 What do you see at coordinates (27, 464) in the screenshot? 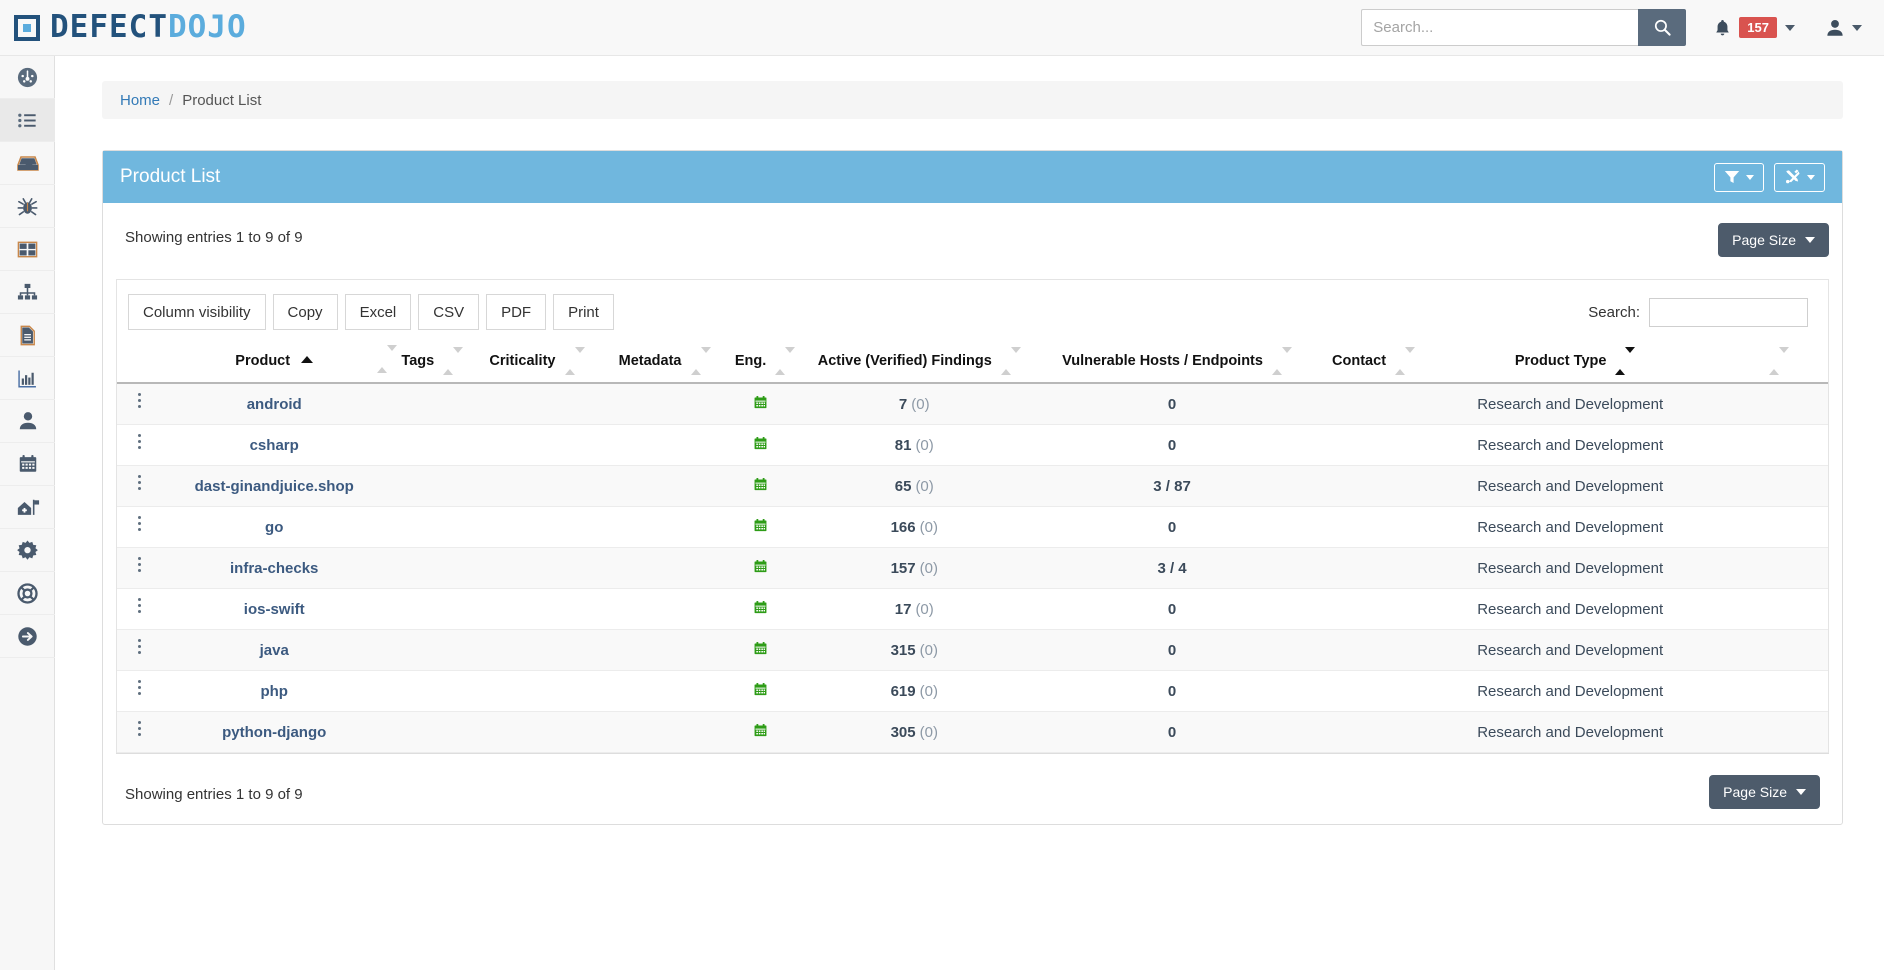
I see `sidebar-item-calendar` at bounding box center [27, 464].